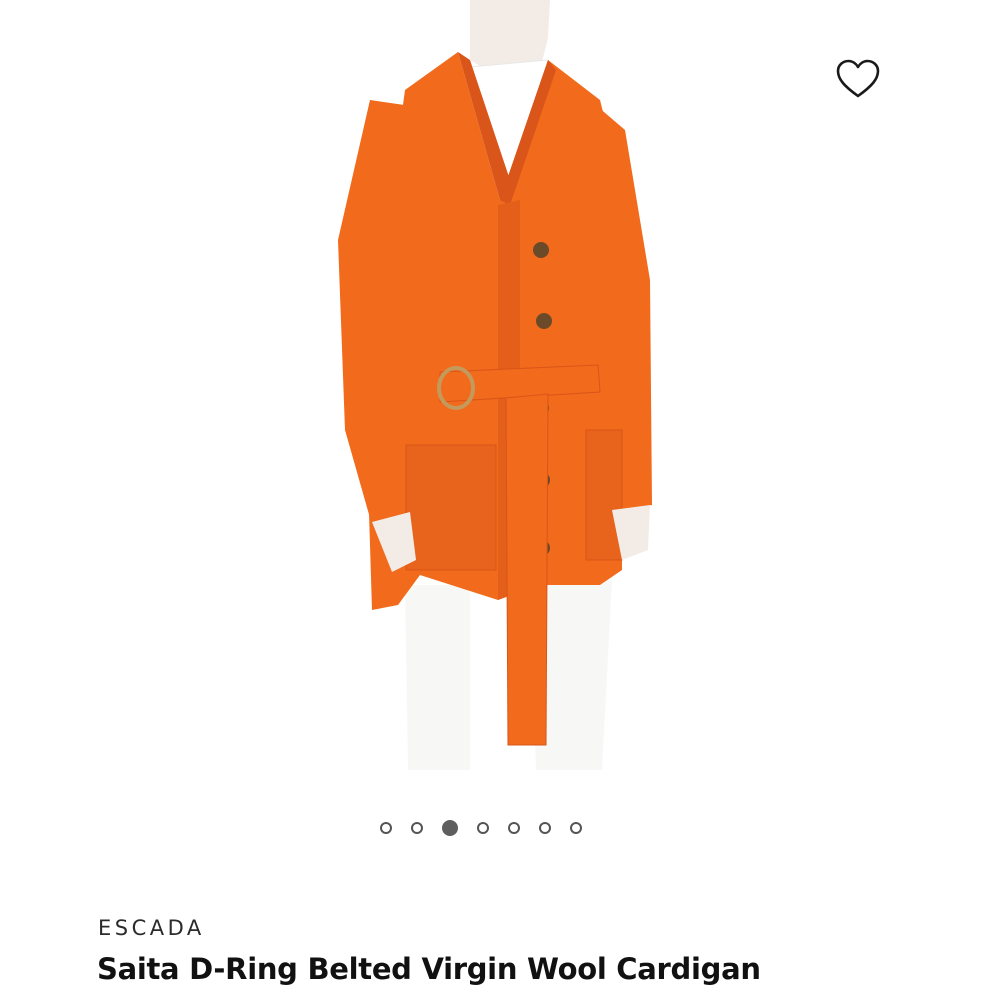 This screenshot has height=1000, width=1000. I want to click on image-carousel-dots, so click(500, 828).